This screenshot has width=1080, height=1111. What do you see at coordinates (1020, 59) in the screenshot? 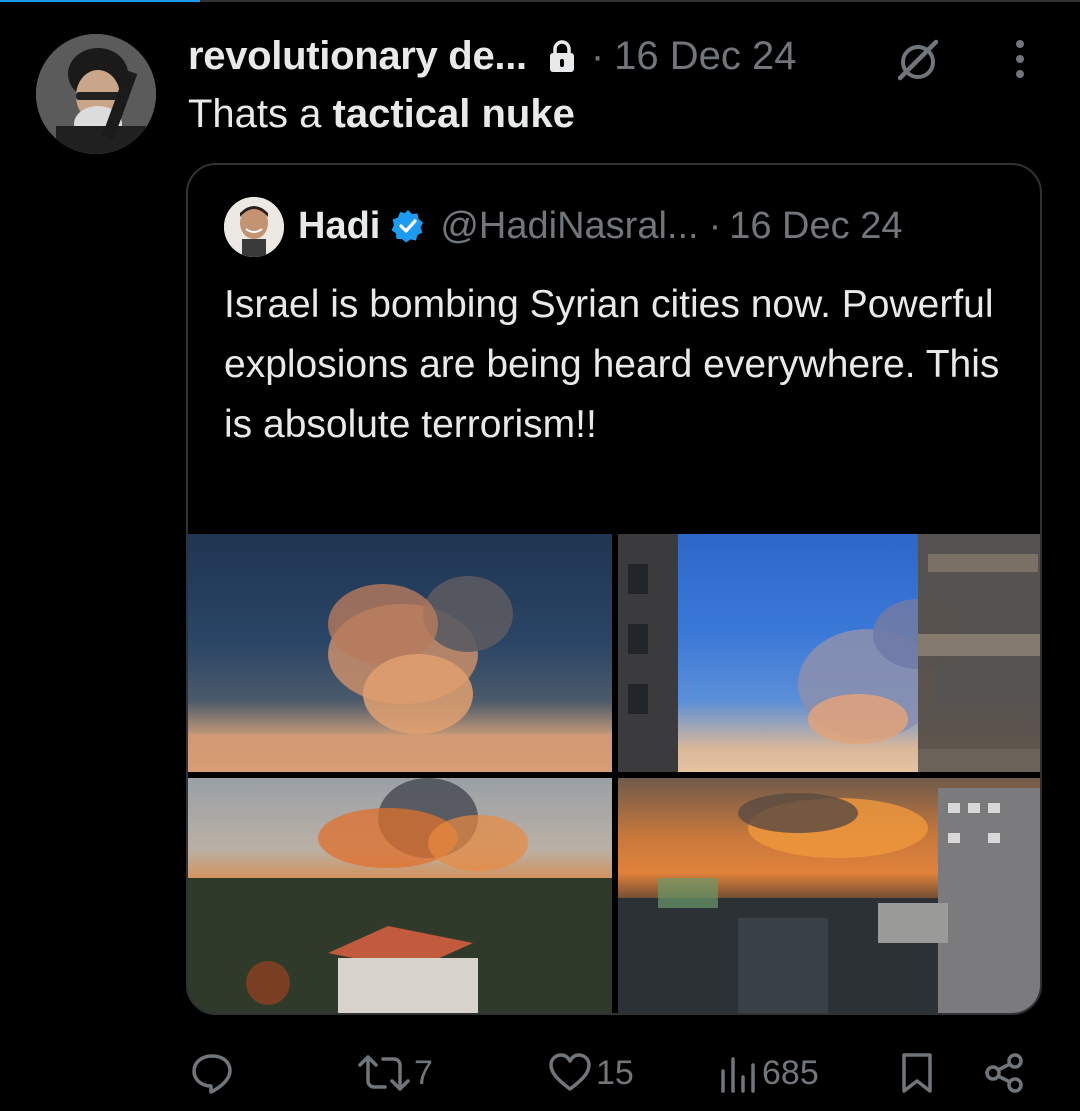
I see `more-icon` at bounding box center [1020, 59].